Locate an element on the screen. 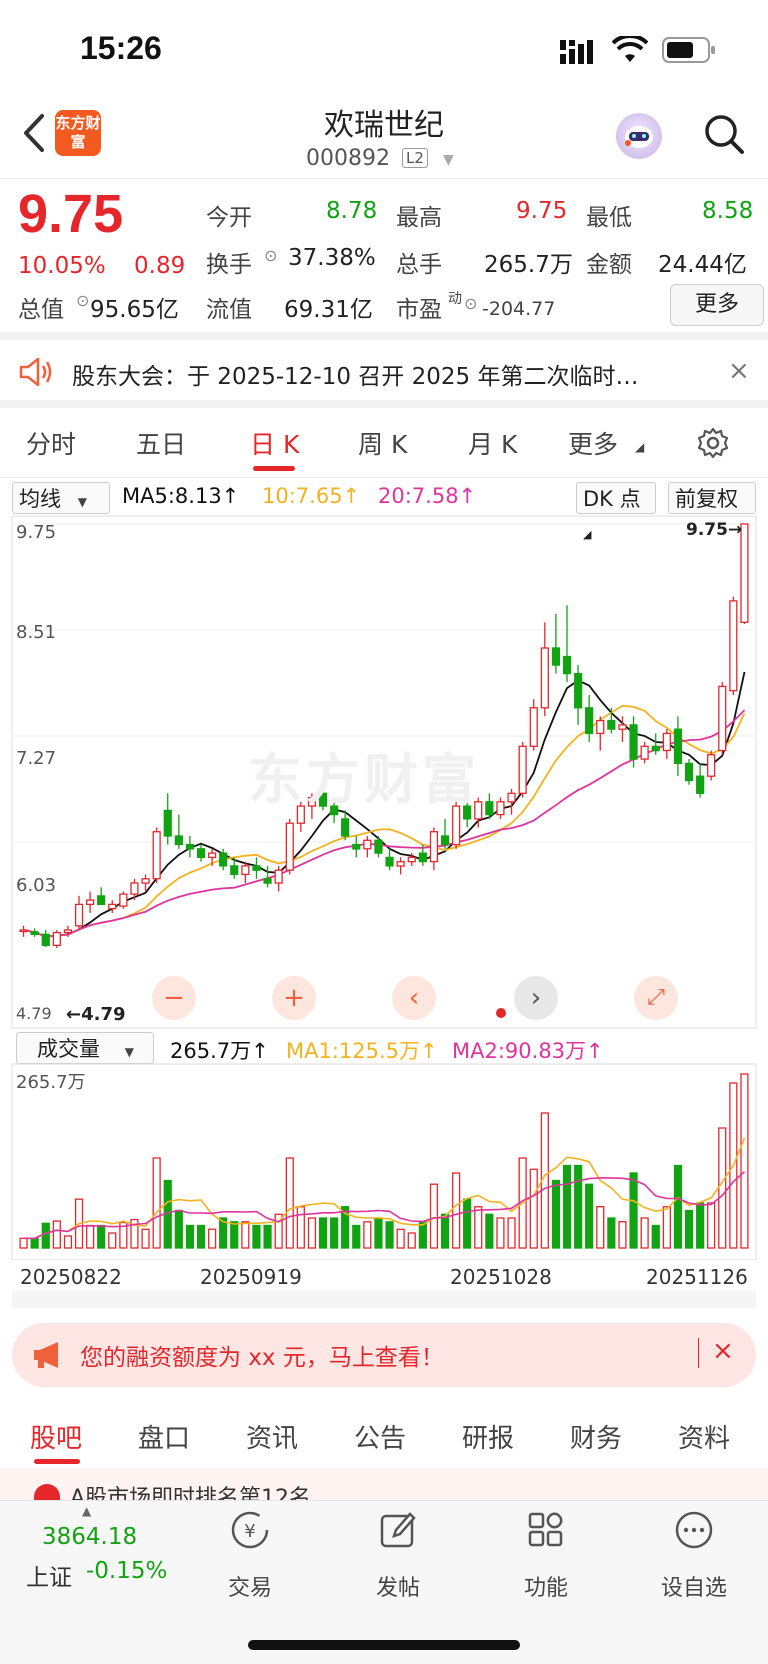 The height and width of the screenshot is (1664, 768). tab-more: 更多 is located at coordinates (593, 443).